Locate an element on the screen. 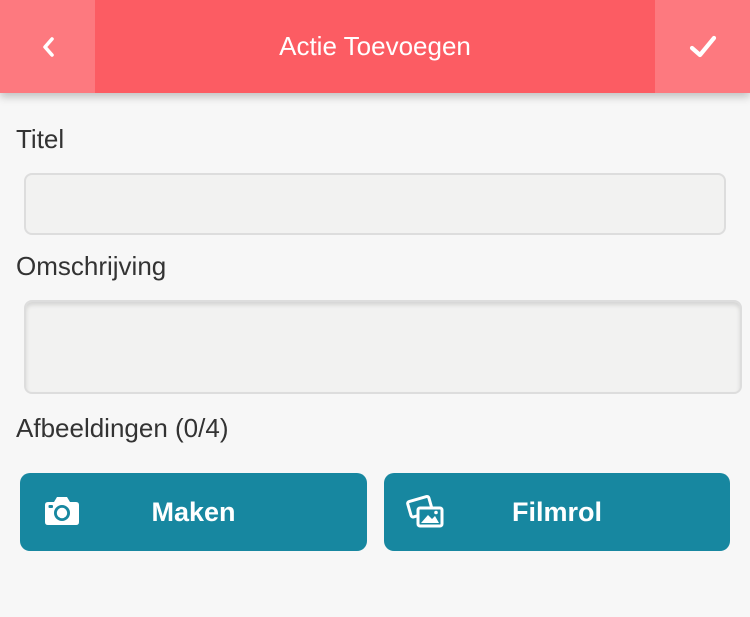 This screenshot has width=750, height=617. camera-roll-label: Filmrol is located at coordinates (556, 511).